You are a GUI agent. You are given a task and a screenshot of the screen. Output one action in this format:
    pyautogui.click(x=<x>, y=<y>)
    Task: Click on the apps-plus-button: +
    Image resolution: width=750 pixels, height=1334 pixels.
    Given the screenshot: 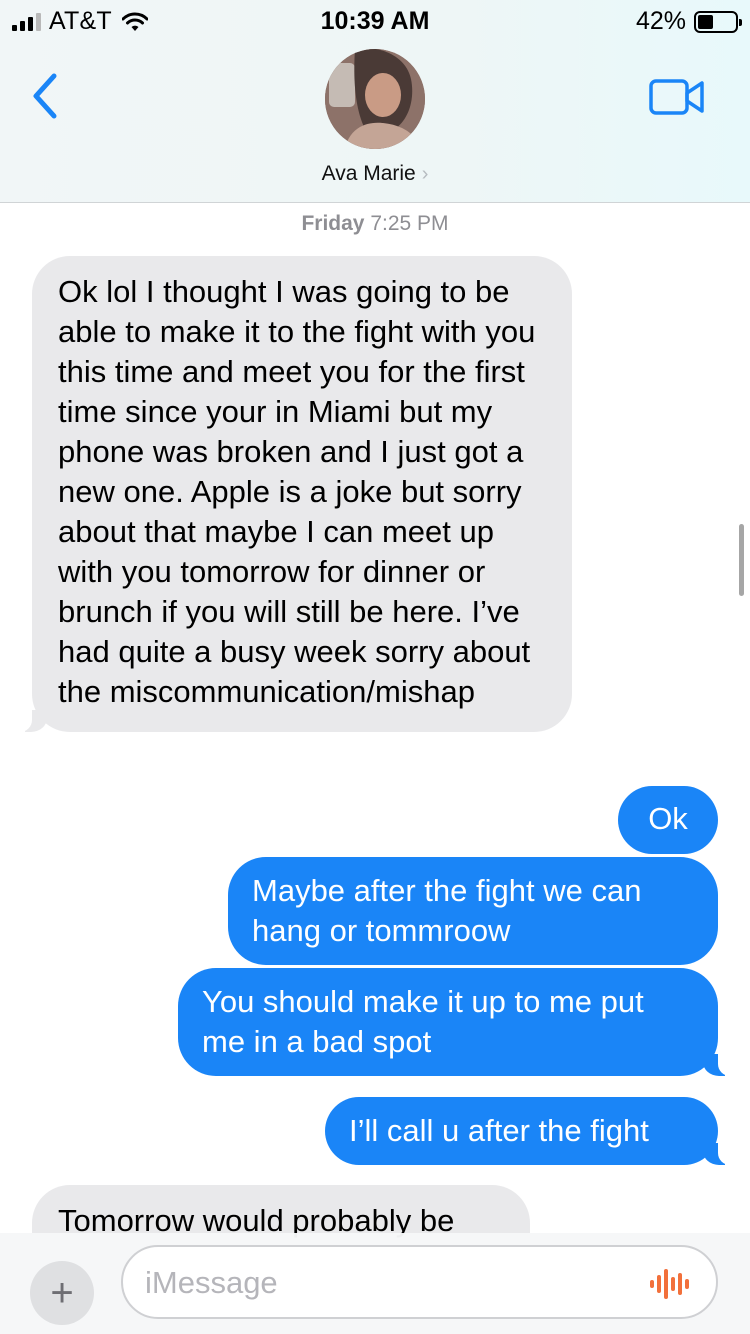 What is the action you would take?
    pyautogui.click(x=62, y=1293)
    